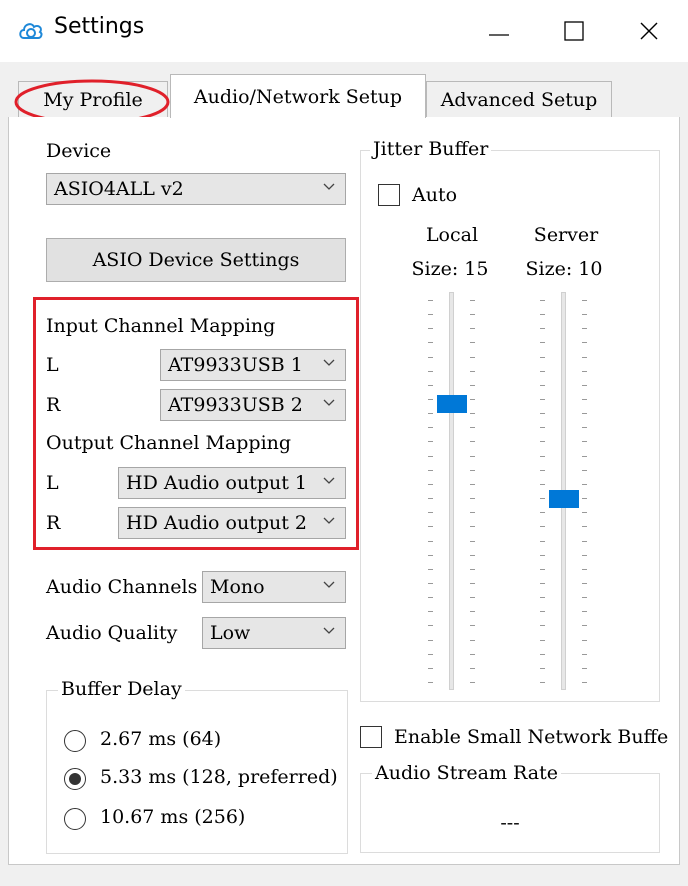 The image size is (688, 886). I want to click on buffer-delay-option-label: 2.67 ms (64), so click(161, 739).